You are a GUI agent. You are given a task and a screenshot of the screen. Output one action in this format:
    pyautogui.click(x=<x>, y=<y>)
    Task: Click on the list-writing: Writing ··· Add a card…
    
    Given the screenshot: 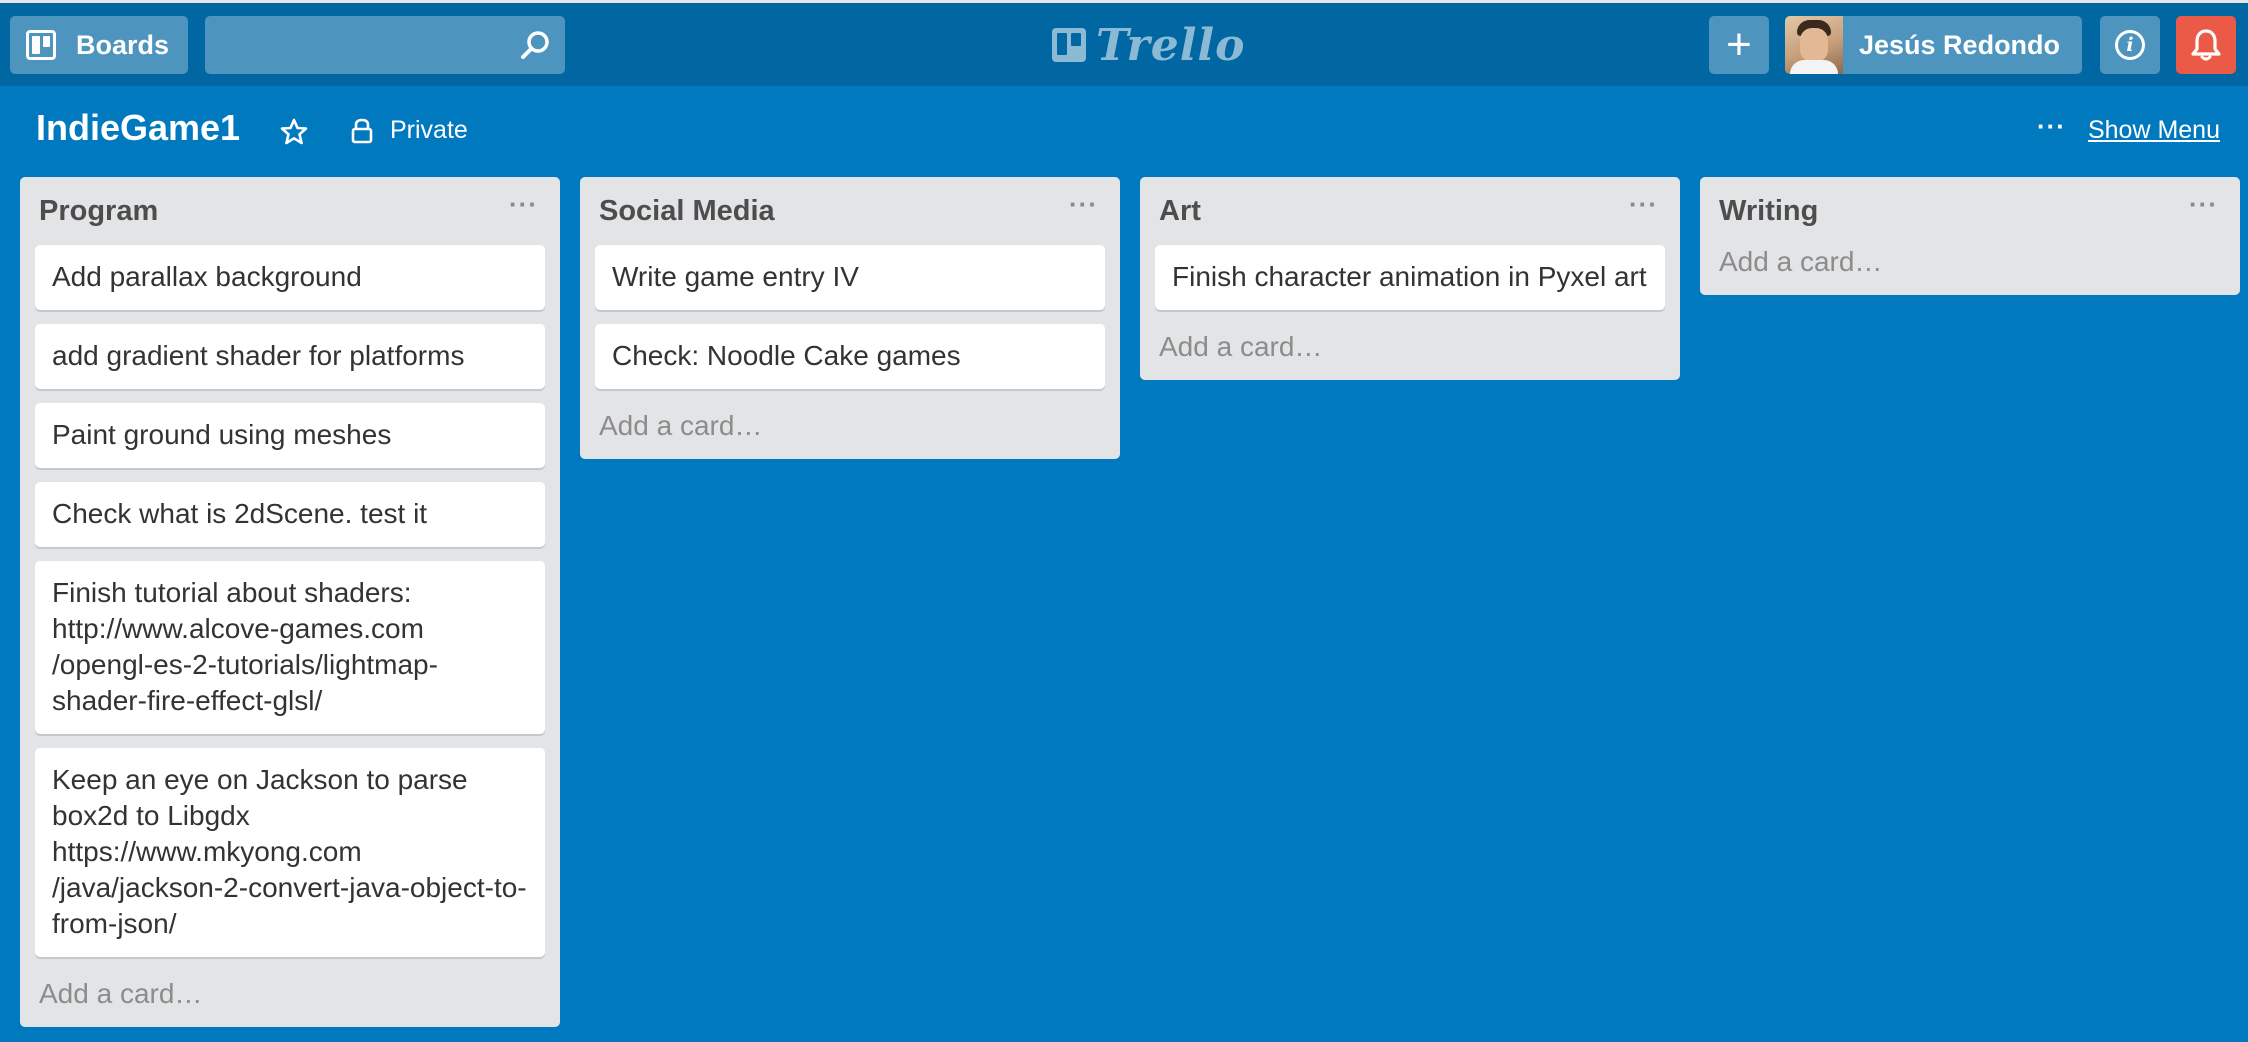 What is the action you would take?
    pyautogui.click(x=1970, y=236)
    